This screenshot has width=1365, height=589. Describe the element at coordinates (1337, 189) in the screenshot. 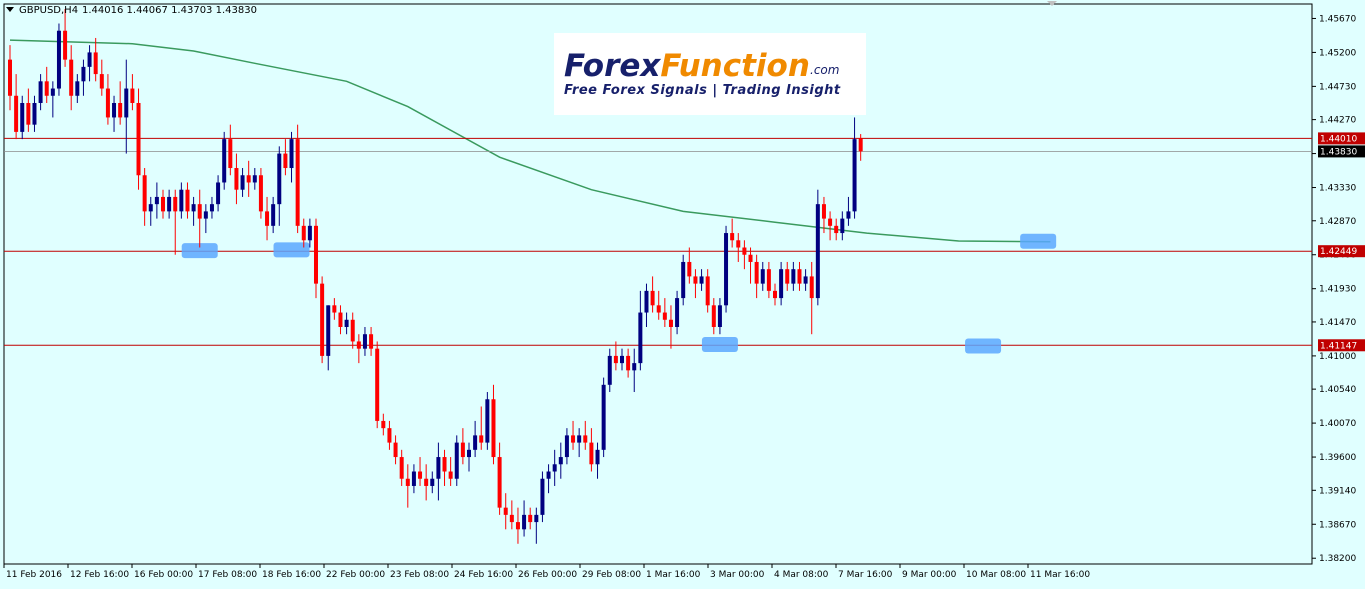

I see `y-tick-label: 1.43330` at that location.